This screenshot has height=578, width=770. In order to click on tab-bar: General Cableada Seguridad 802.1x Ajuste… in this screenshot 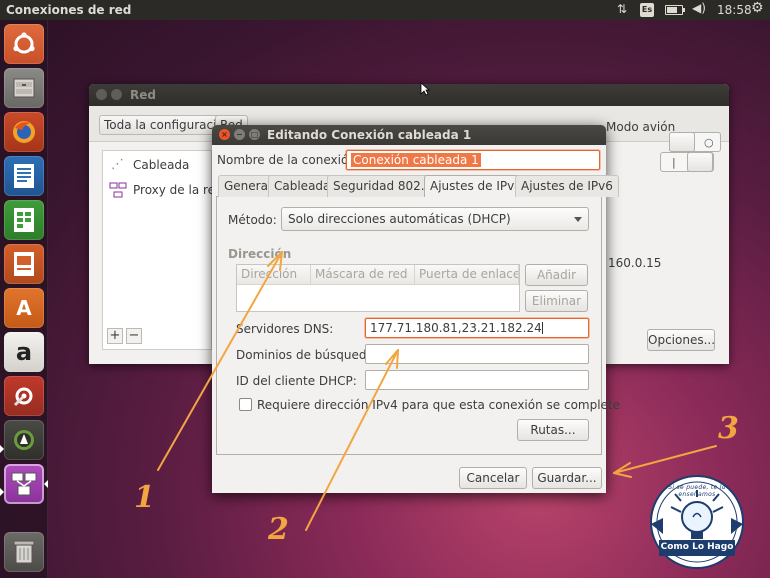, I will do `click(417, 186)`.